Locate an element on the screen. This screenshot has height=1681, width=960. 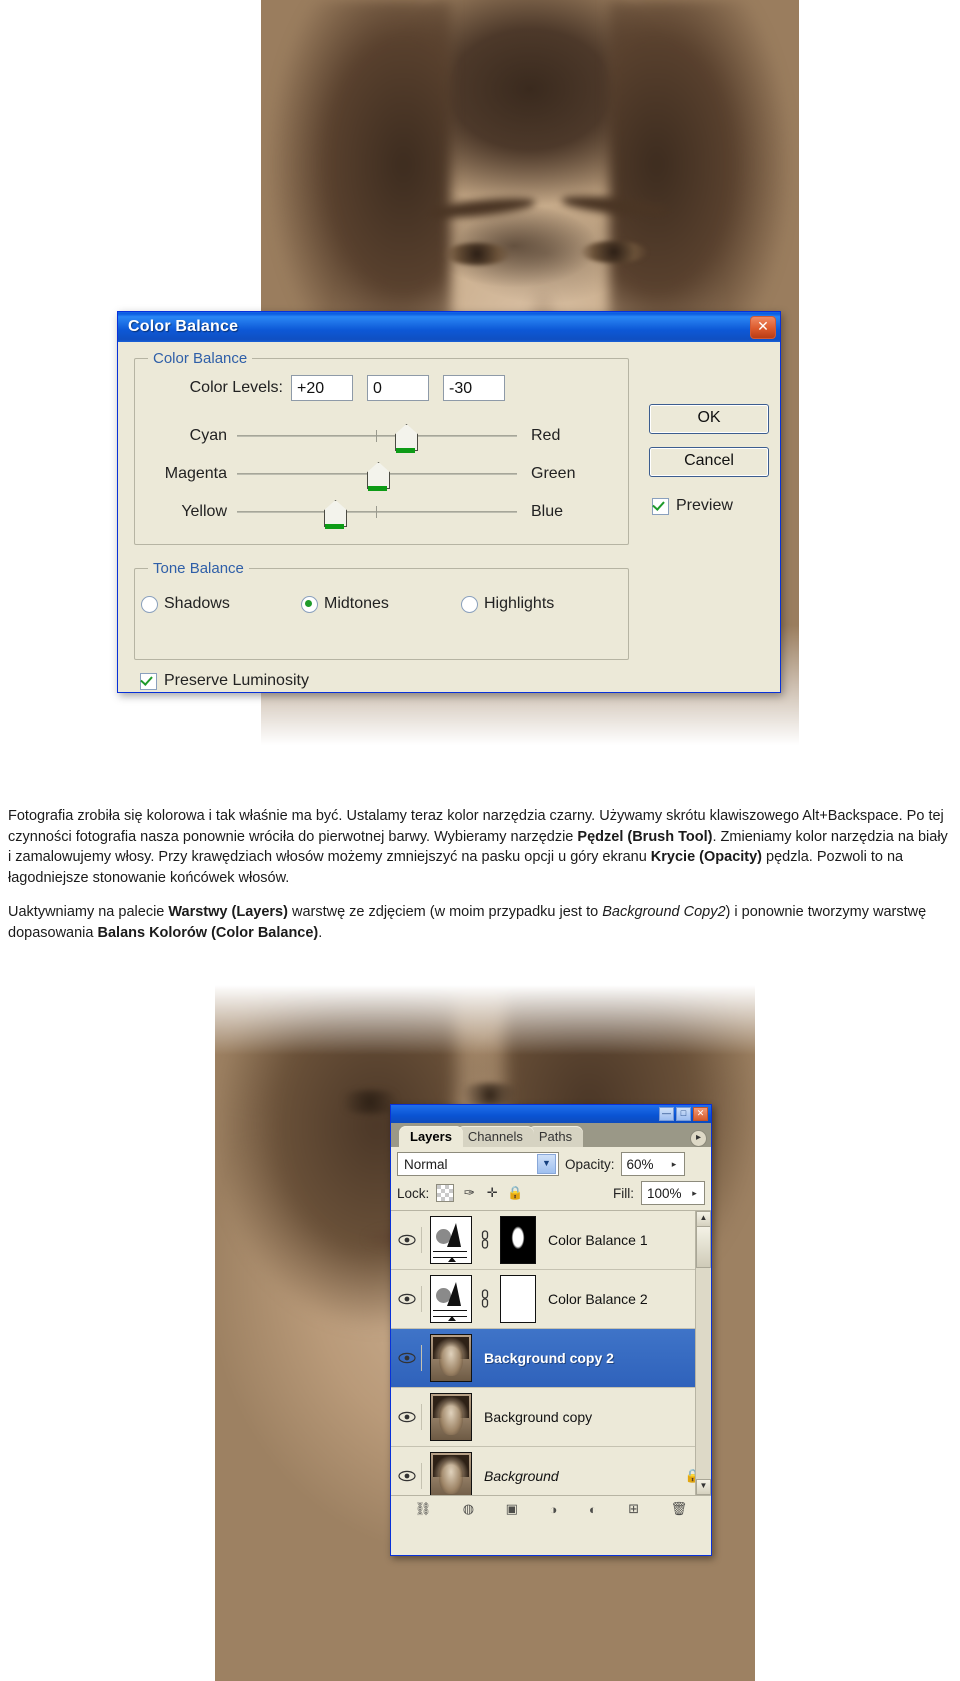
adjustment-layer-icon: ◐ is located at coordinates (593, 1509).